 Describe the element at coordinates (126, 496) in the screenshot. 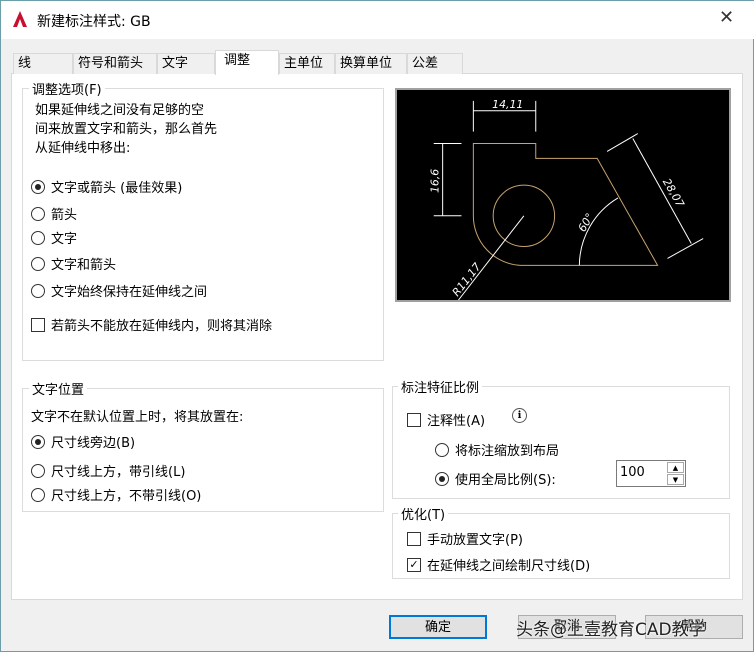

I see `radio-label: 尺寸线上方，不带引线(O)` at that location.